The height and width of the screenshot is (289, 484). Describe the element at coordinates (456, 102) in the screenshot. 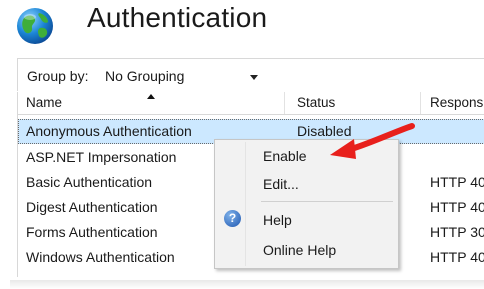

I see `column-header-response: Respons` at that location.